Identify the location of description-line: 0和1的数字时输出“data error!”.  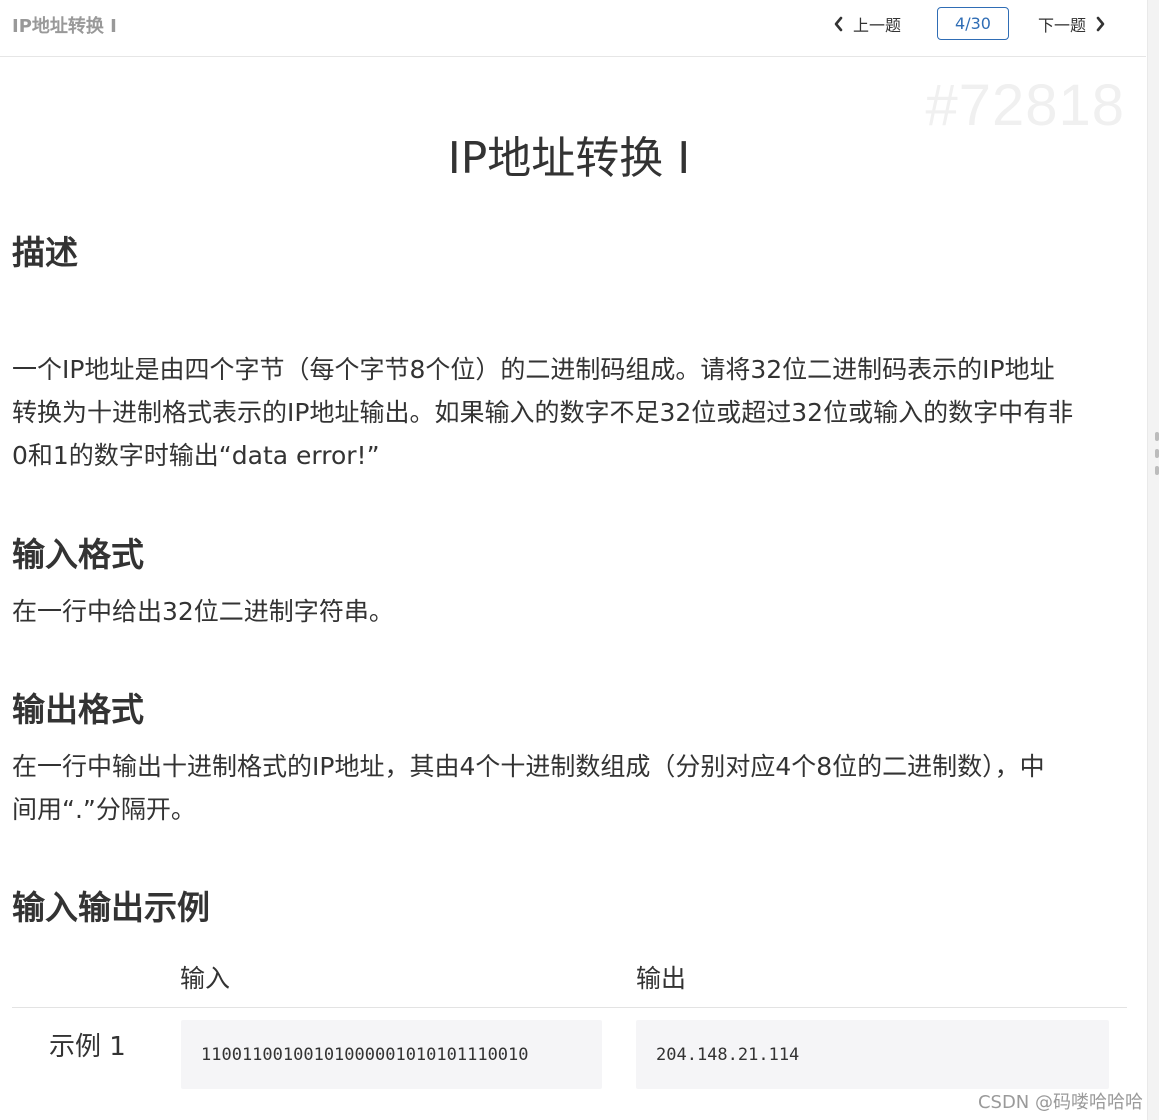
(196, 455).